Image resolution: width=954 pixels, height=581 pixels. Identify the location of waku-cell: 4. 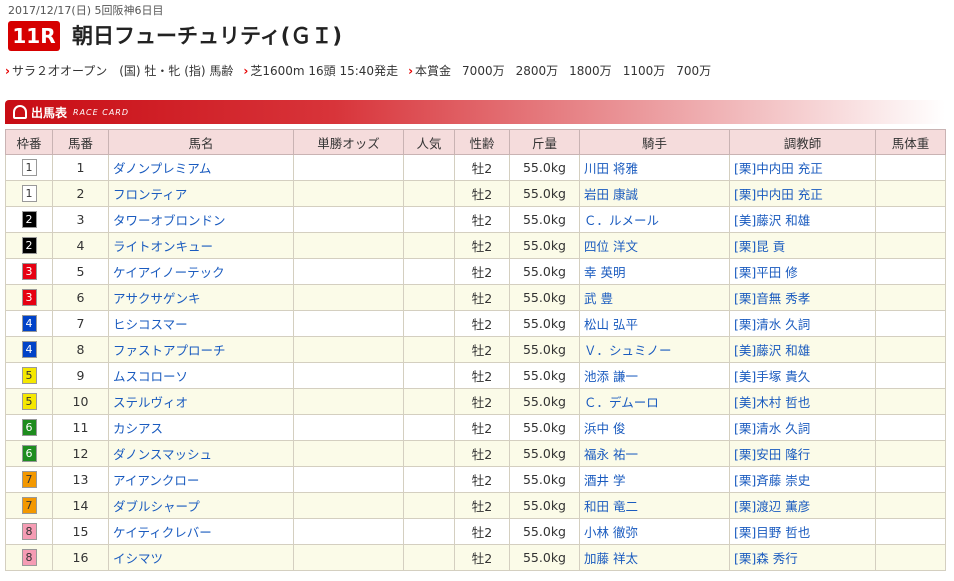
(29, 349).